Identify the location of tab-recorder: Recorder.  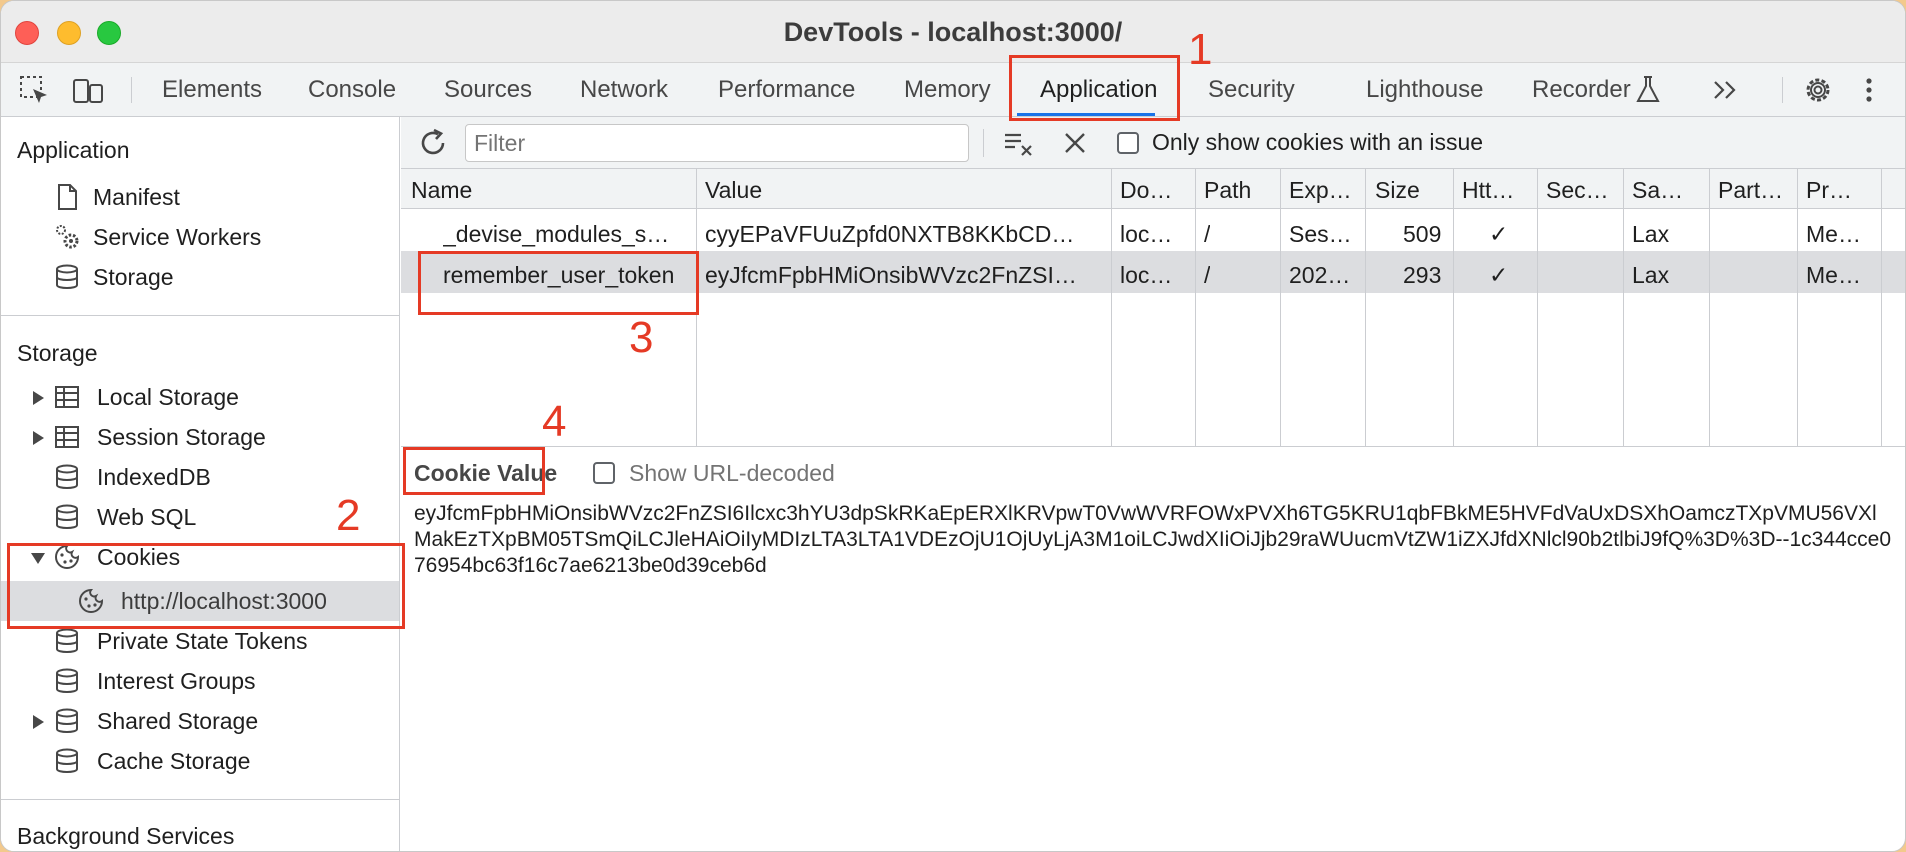
(1581, 90).